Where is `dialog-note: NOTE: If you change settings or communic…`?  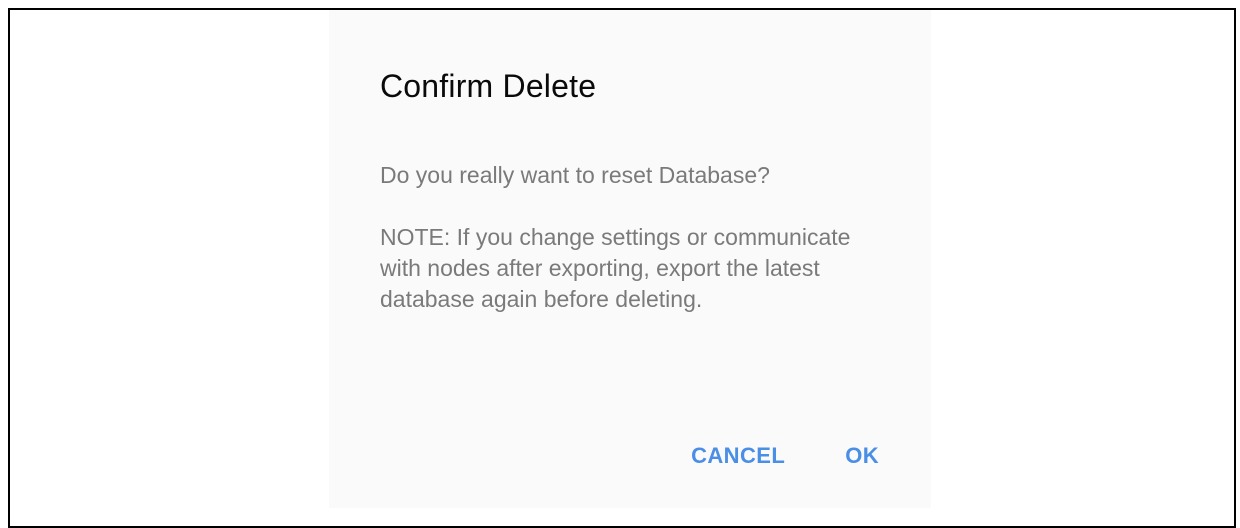 dialog-note: NOTE: If you change settings or communic… is located at coordinates (615, 268).